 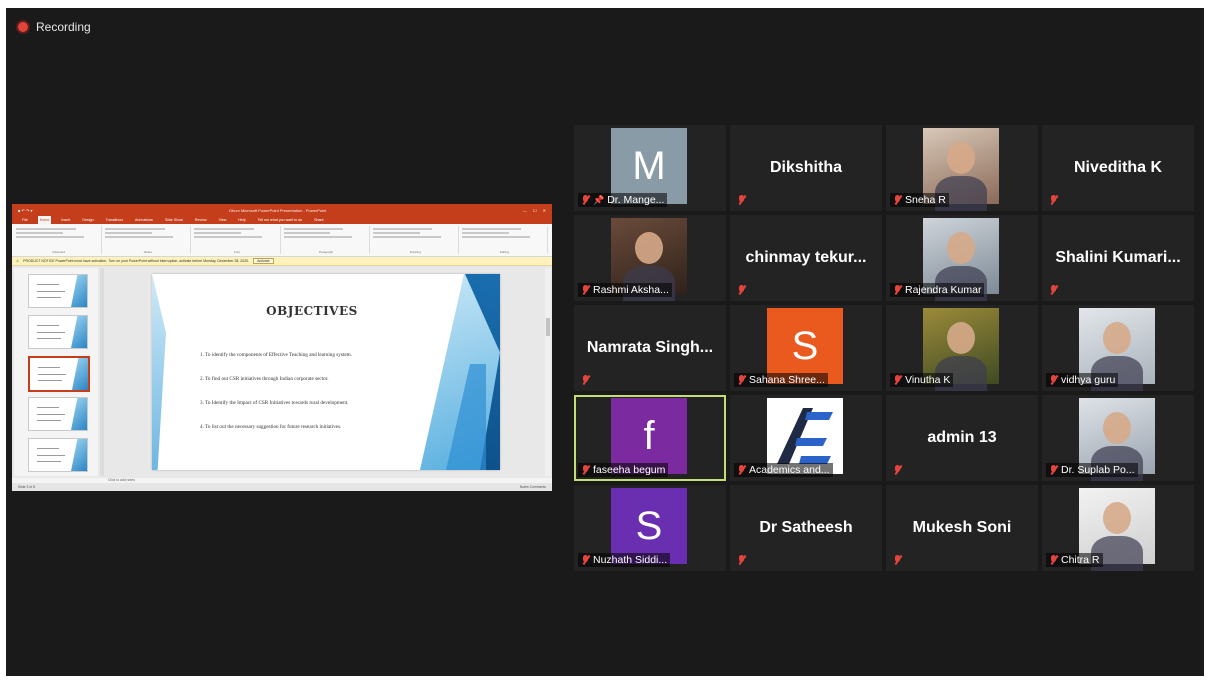 What do you see at coordinates (1080, 560) in the screenshot?
I see `participant-name: Chitra R` at bounding box center [1080, 560].